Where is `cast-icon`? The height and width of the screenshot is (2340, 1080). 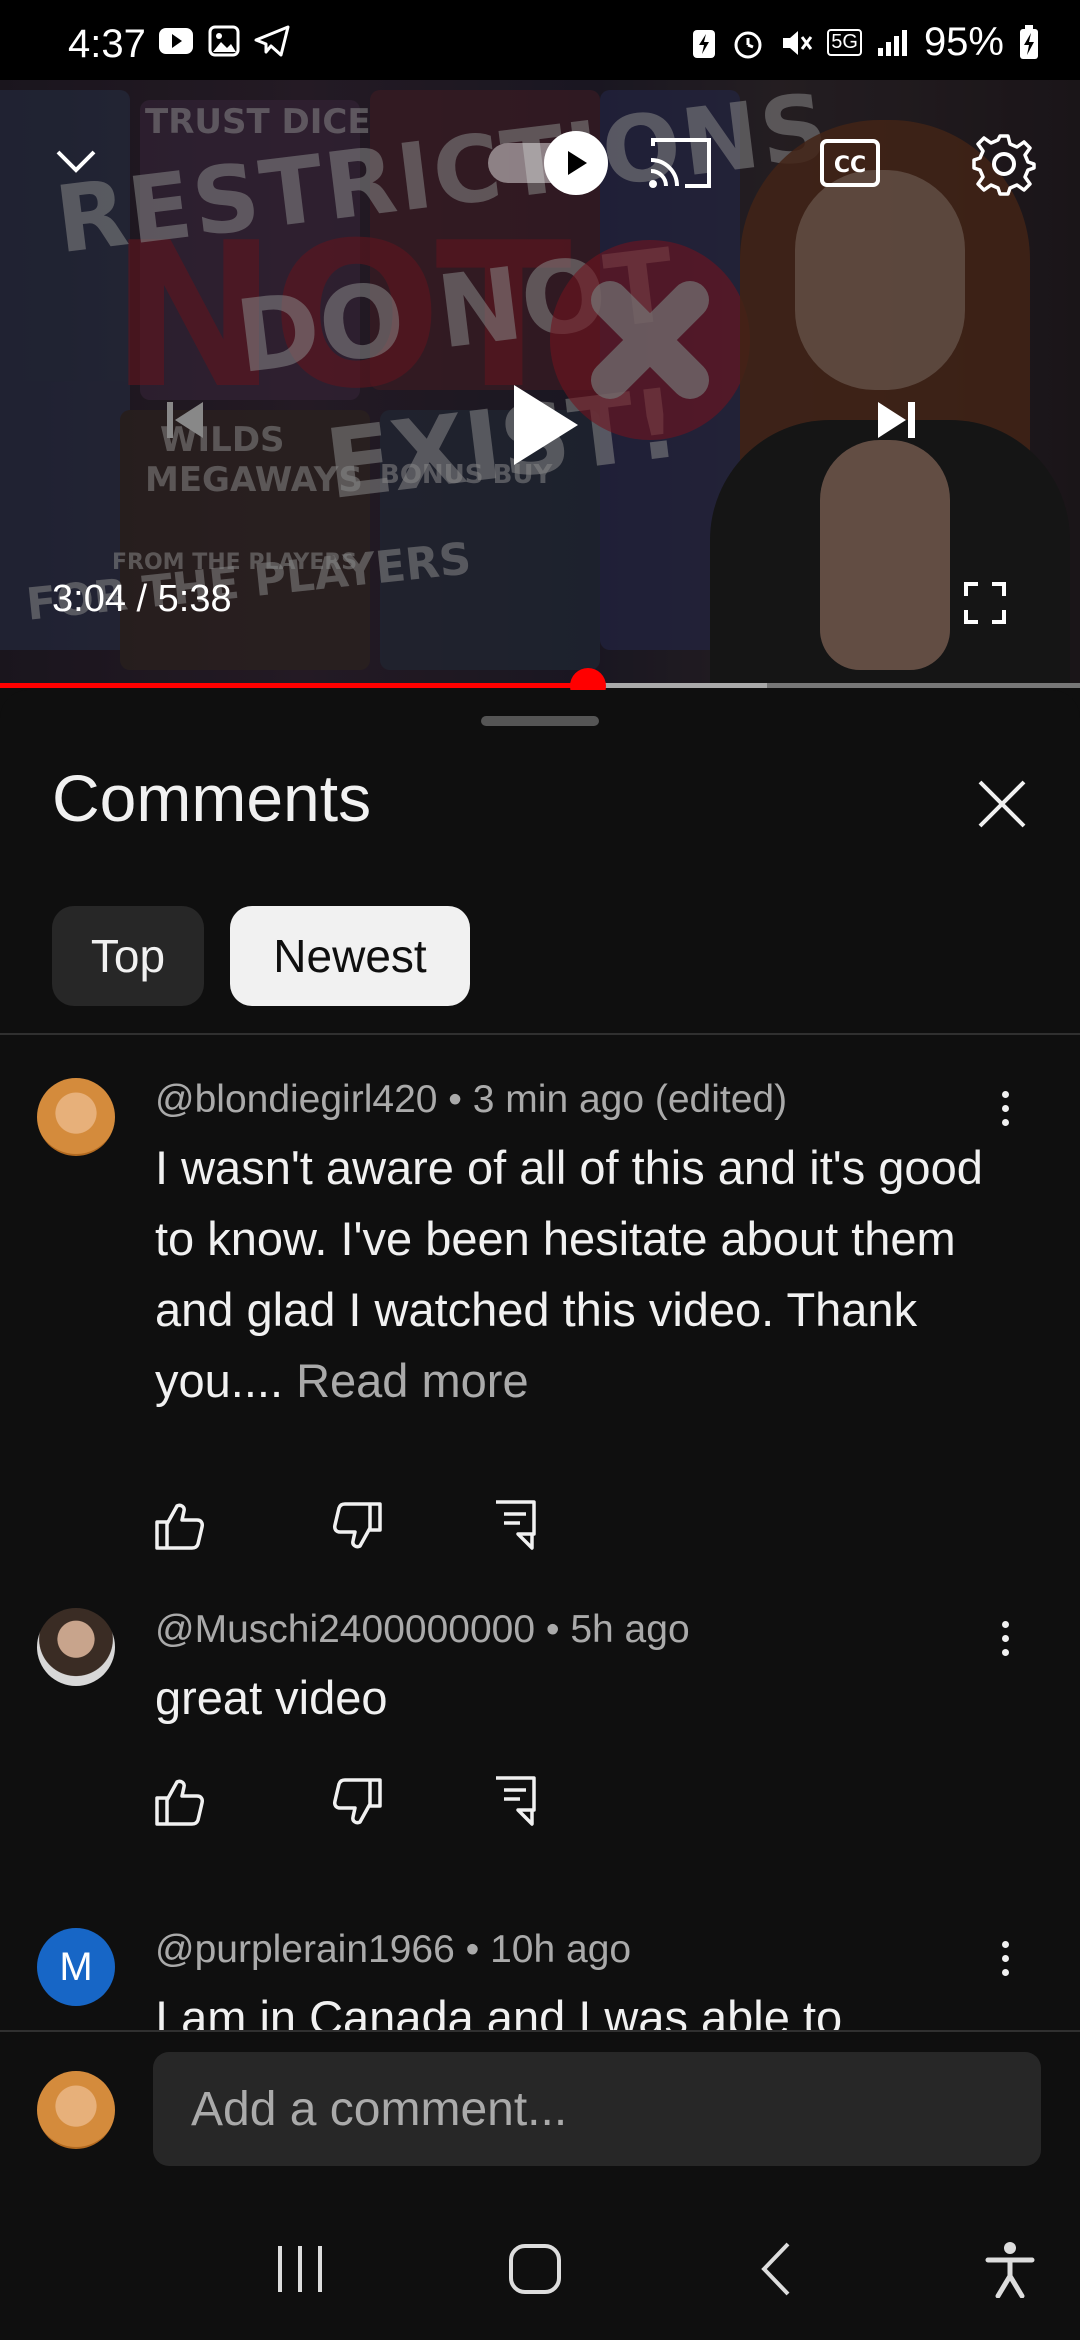 cast-icon is located at coordinates (680, 163).